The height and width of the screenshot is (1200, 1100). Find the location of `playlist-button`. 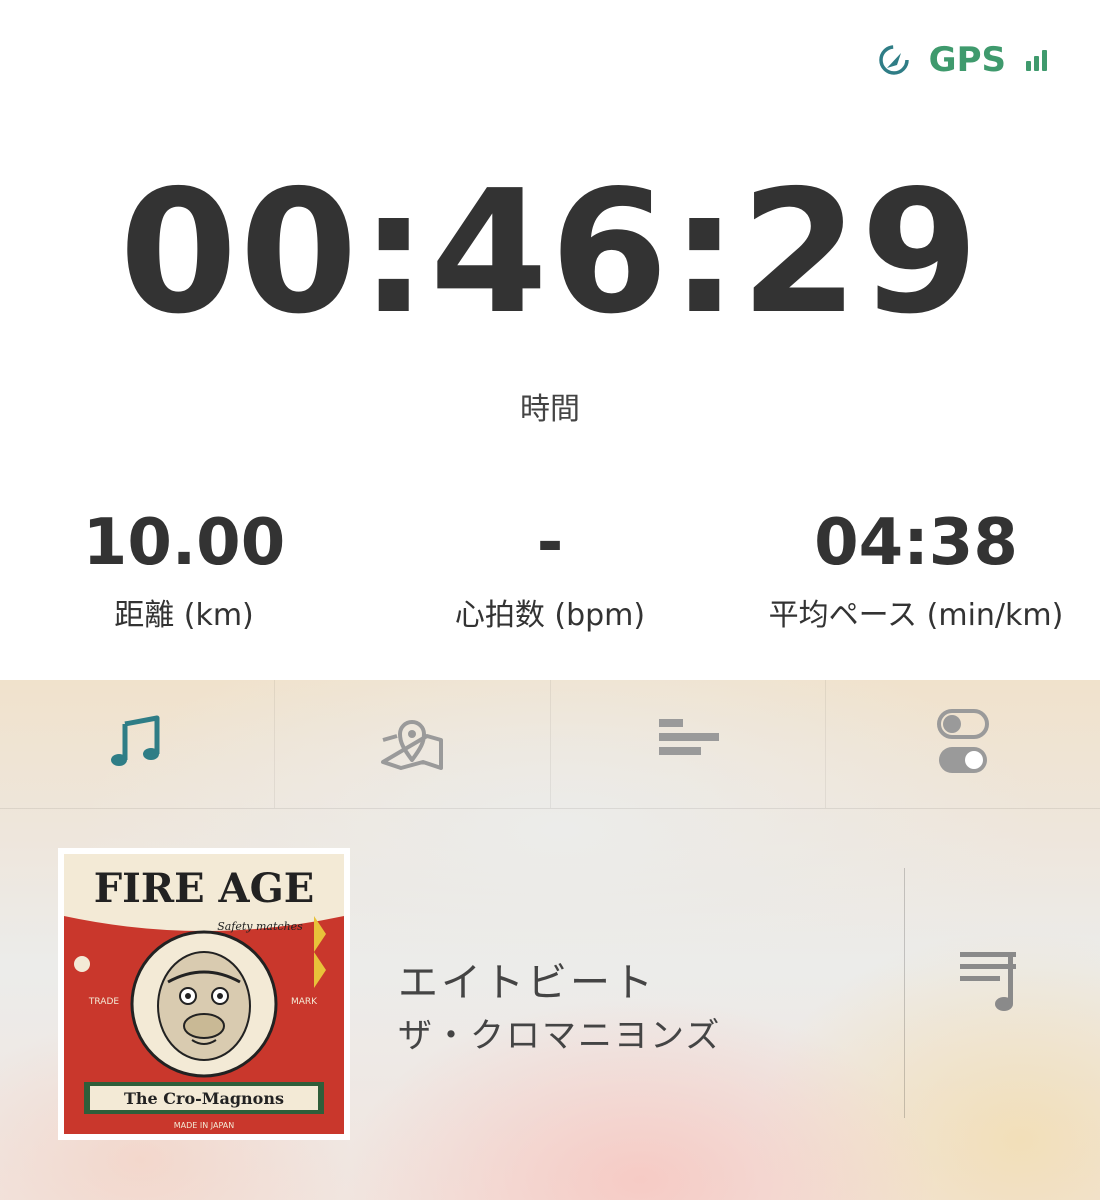

playlist-button is located at coordinates (991, 983).